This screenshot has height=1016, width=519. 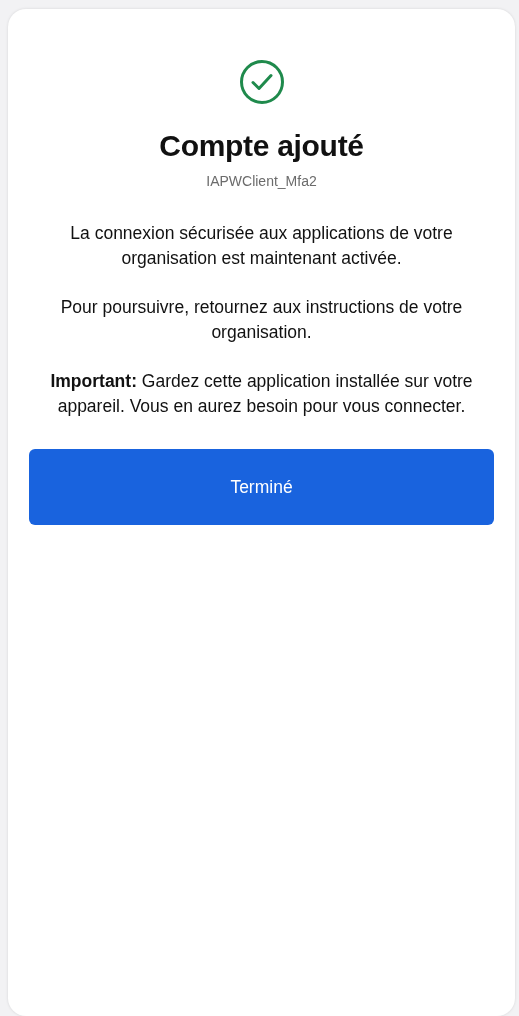 What do you see at coordinates (261, 320) in the screenshot?
I see `info-paragraph: Pour poursuivre, retournez aux instructions de votre organisation.` at bounding box center [261, 320].